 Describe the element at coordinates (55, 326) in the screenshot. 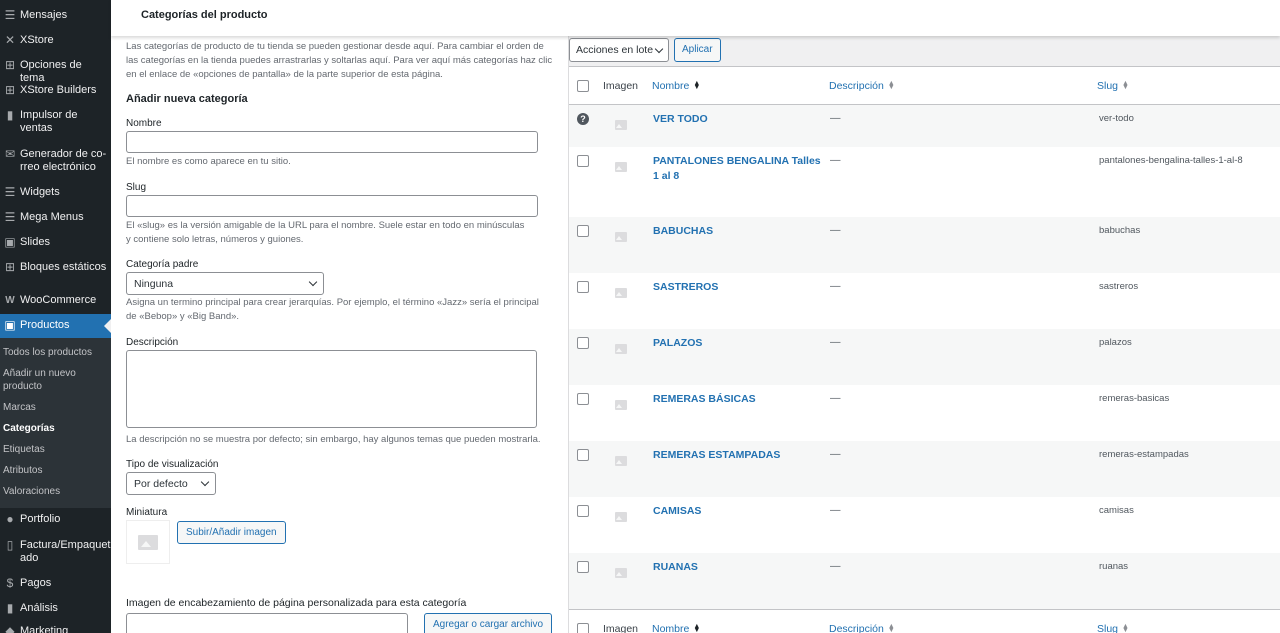

I see `sidebar-item-productos: ▣ Productos` at that location.